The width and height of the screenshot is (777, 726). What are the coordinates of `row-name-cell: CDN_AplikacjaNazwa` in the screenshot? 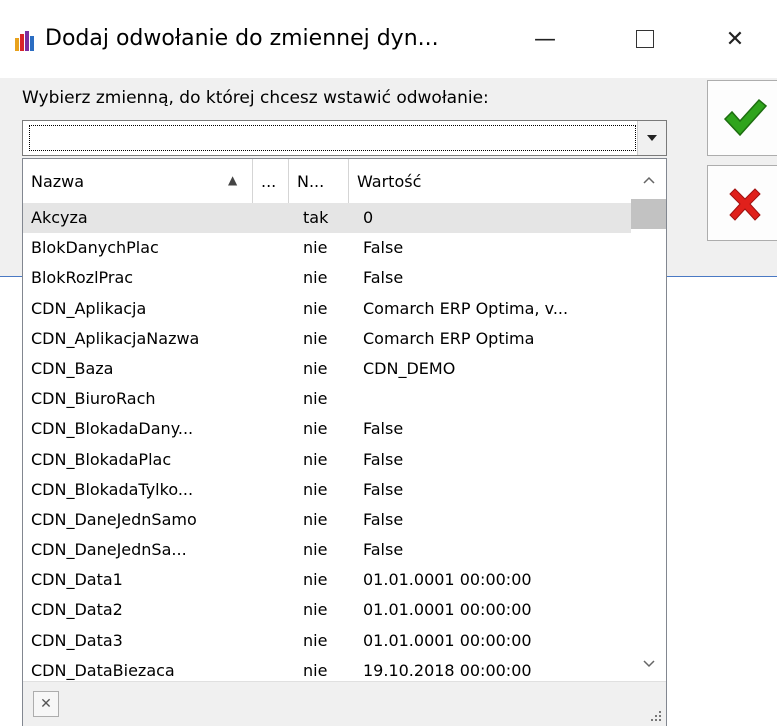 It's located at (115, 338).